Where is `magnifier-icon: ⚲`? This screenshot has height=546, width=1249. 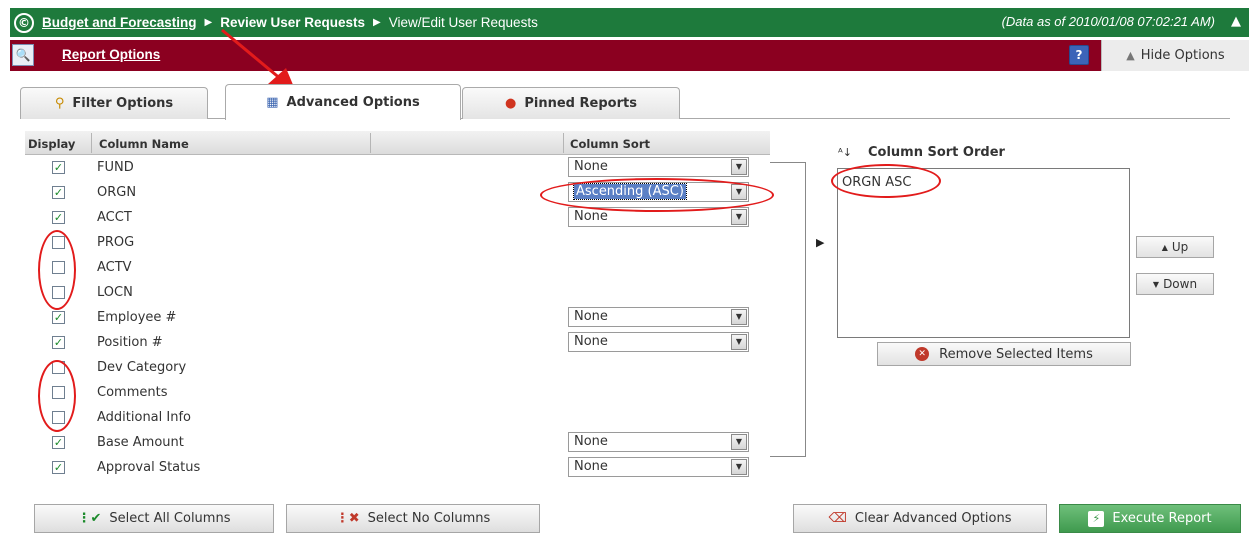 magnifier-icon: ⚲ is located at coordinates (59, 103).